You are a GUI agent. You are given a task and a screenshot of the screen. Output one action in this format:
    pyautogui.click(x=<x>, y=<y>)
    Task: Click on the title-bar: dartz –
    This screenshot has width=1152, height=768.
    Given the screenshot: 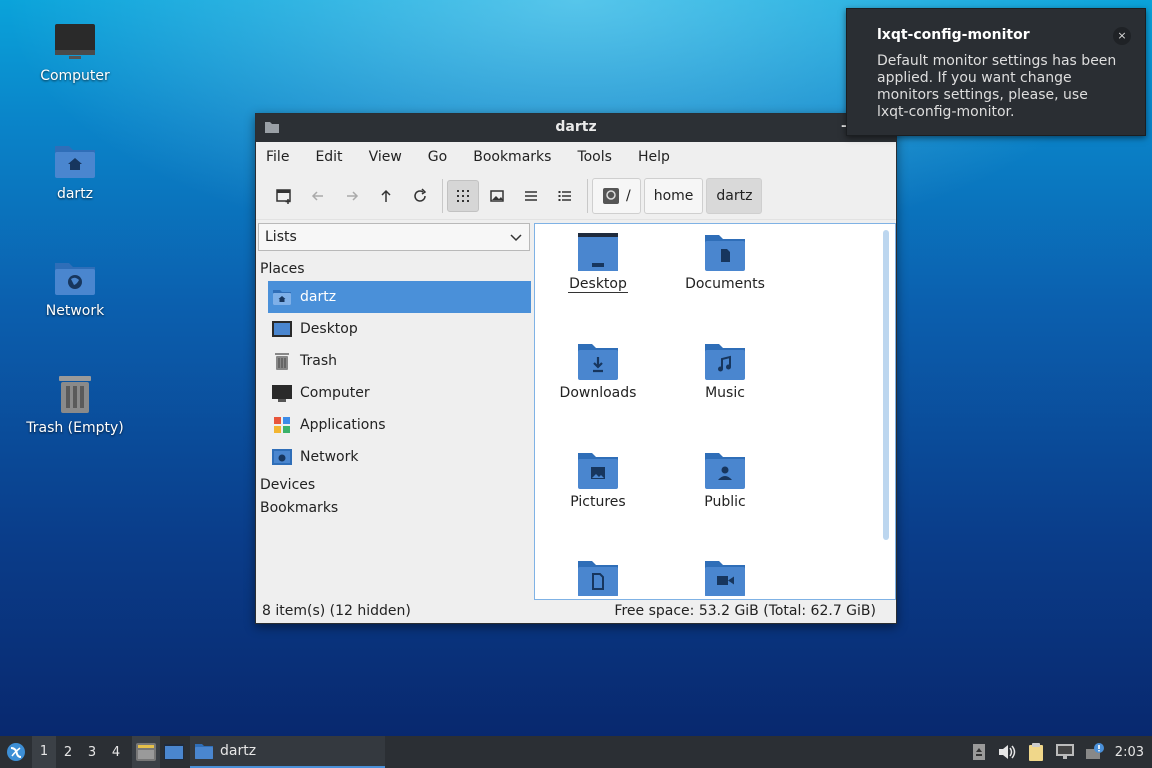 What is the action you would take?
    pyautogui.click(x=576, y=128)
    